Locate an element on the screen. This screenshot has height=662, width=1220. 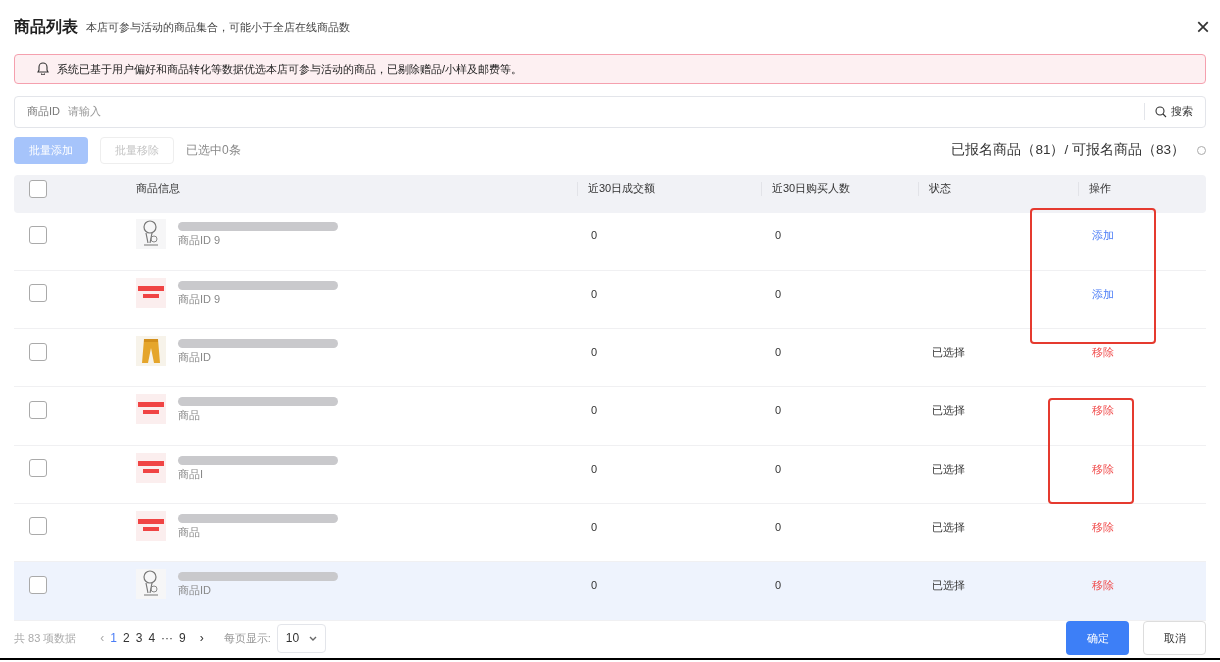
previous-page-button: ‹ is located at coordinates (102, 638).